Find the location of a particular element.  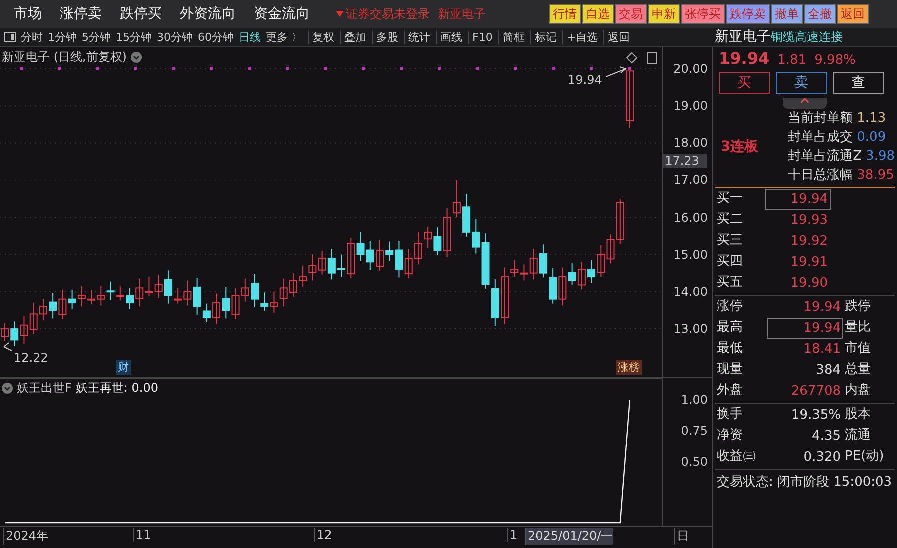

toolbar-button: 标记 is located at coordinates (543, 37).